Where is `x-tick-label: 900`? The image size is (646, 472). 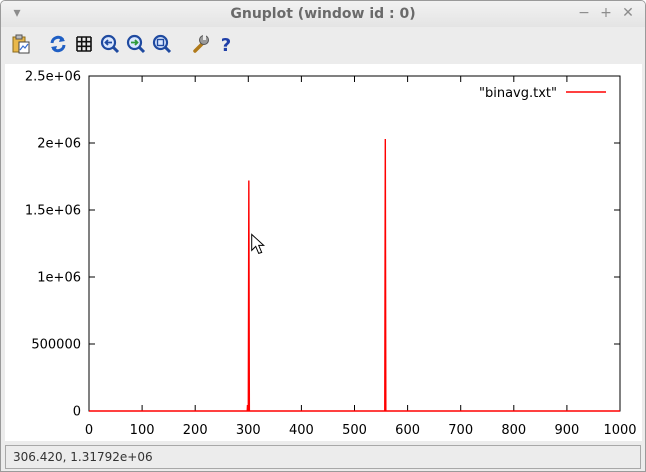
x-tick-label: 900 is located at coordinates (566, 430).